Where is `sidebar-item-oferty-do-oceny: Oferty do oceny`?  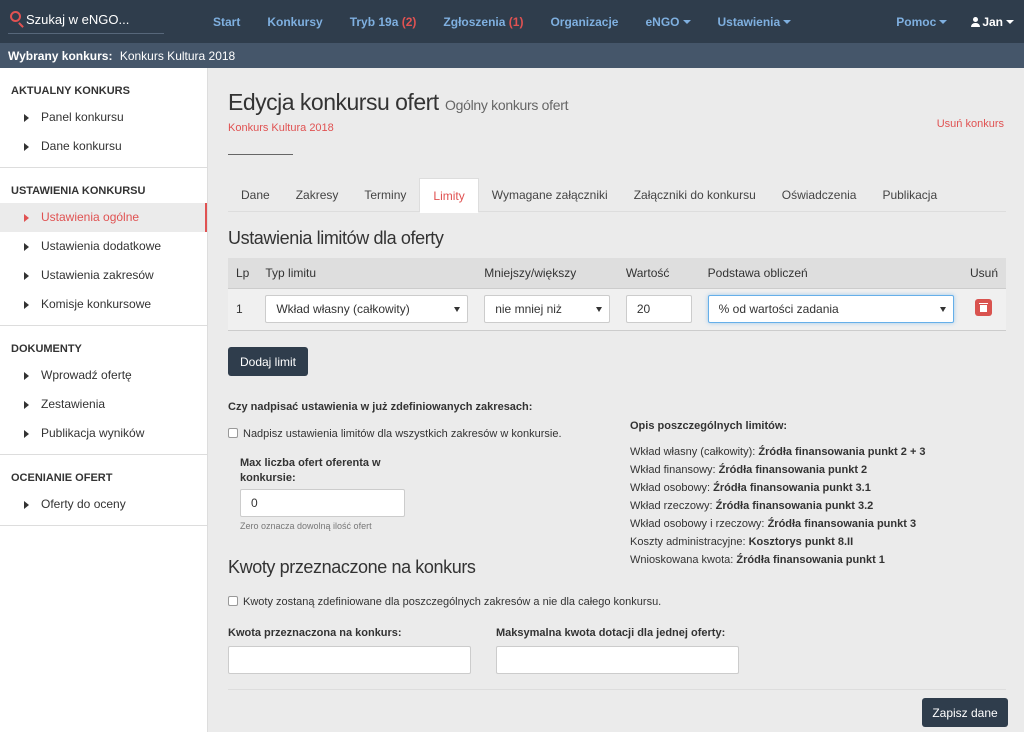
sidebar-item-oferty-do-oceny: Oferty do oceny is located at coordinates (103, 504).